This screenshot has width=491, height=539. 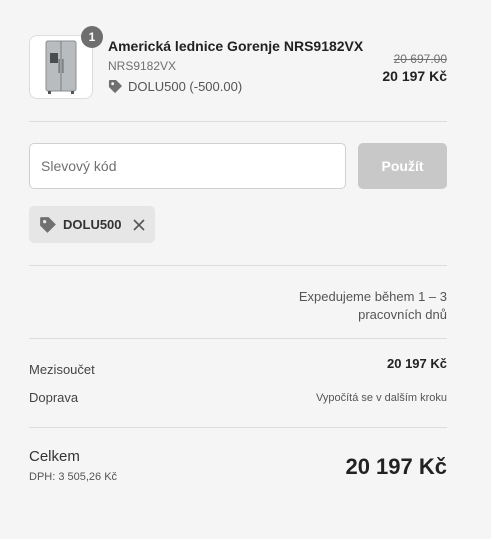 I want to click on applied-discount: DOLU500 (-500.00), so click(x=175, y=86).